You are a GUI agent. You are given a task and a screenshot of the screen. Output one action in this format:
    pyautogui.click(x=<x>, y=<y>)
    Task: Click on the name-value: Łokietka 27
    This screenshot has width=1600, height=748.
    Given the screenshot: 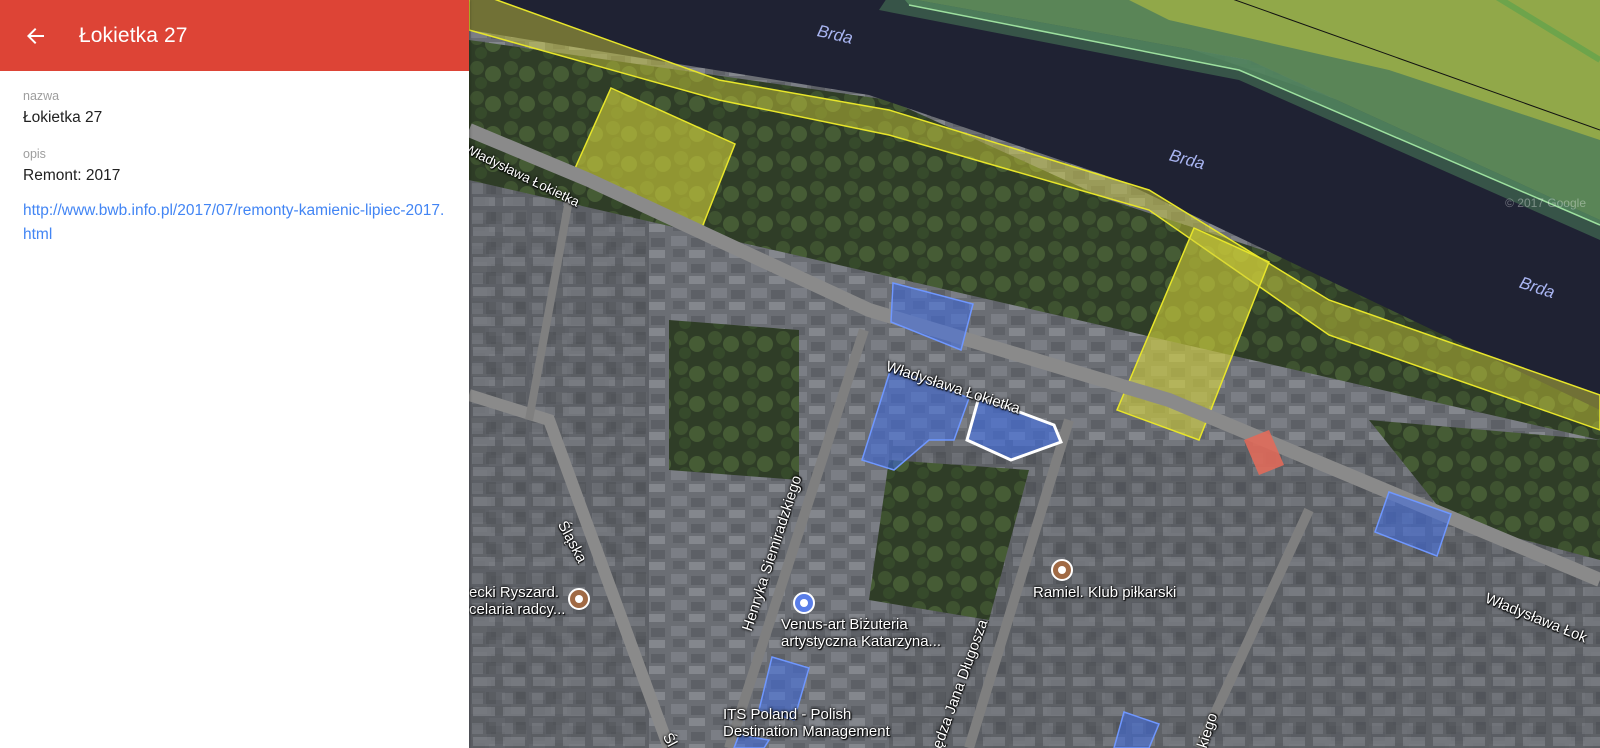 What is the action you would take?
    pyautogui.click(x=63, y=117)
    